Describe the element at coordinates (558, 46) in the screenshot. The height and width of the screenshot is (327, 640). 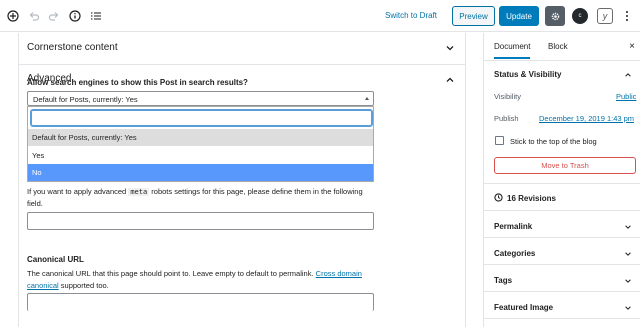
I see `tab-block: Block` at that location.